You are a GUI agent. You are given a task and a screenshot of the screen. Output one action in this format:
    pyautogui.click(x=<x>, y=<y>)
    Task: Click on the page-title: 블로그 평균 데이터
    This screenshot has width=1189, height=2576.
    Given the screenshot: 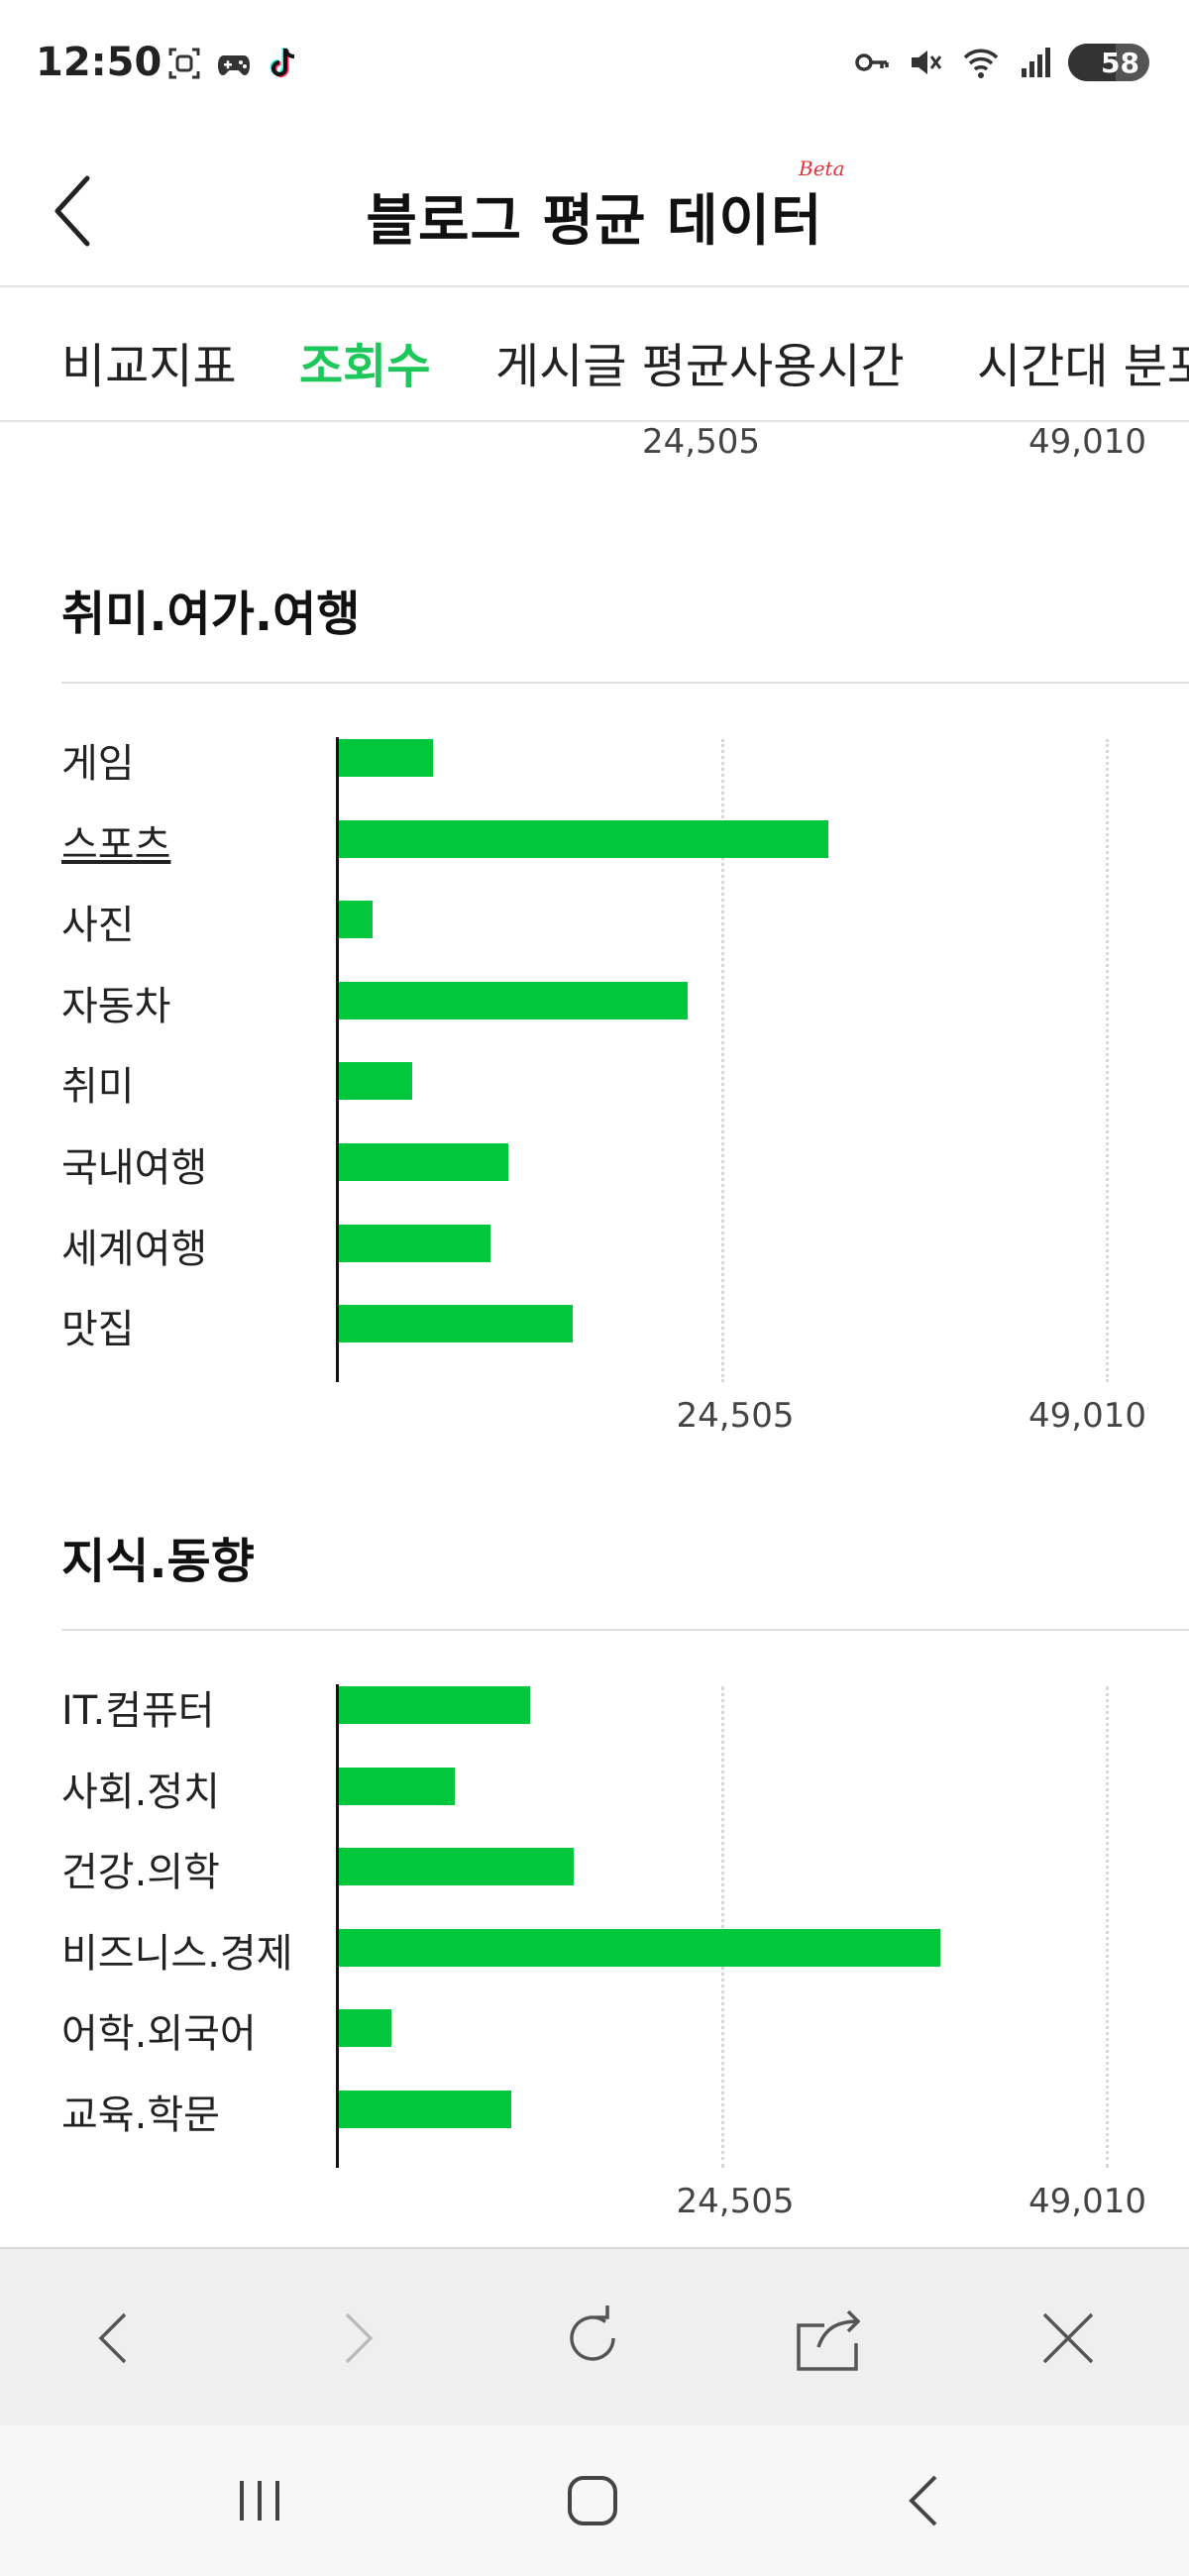 What is the action you would take?
    pyautogui.click(x=594, y=221)
    